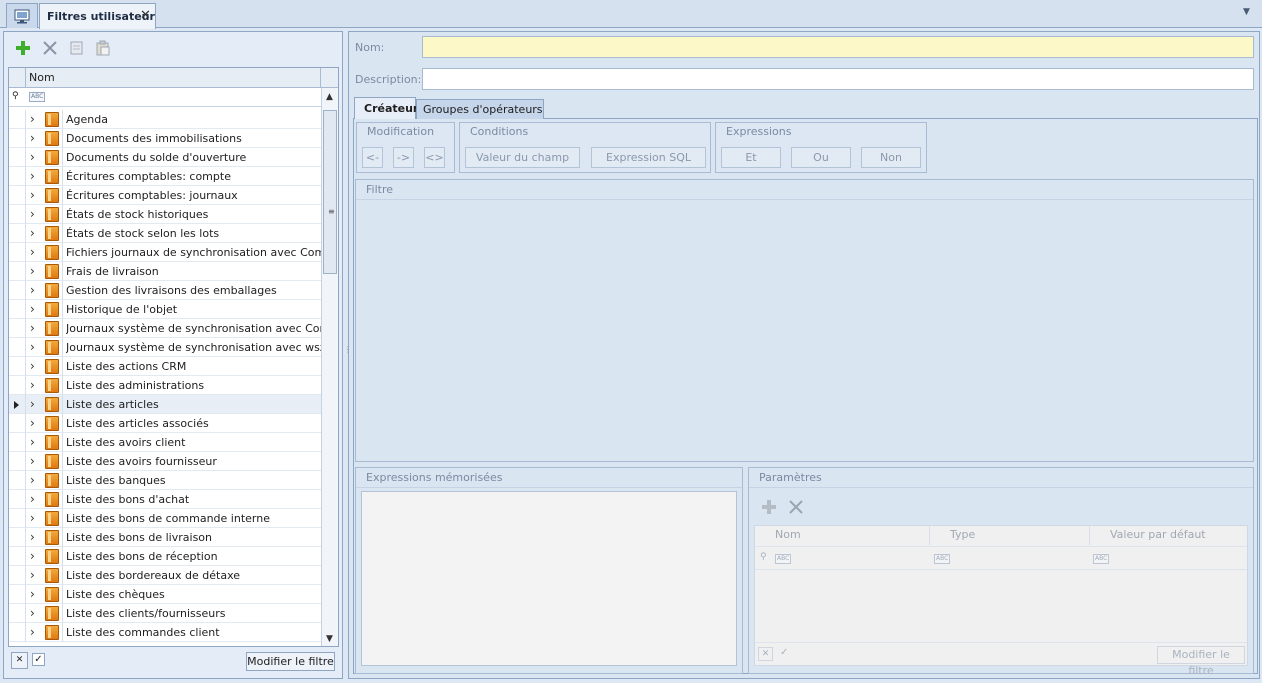 This screenshot has width=1262, height=683. Describe the element at coordinates (842, 535) in the screenshot. I see `param-column-nom: Nom` at that location.